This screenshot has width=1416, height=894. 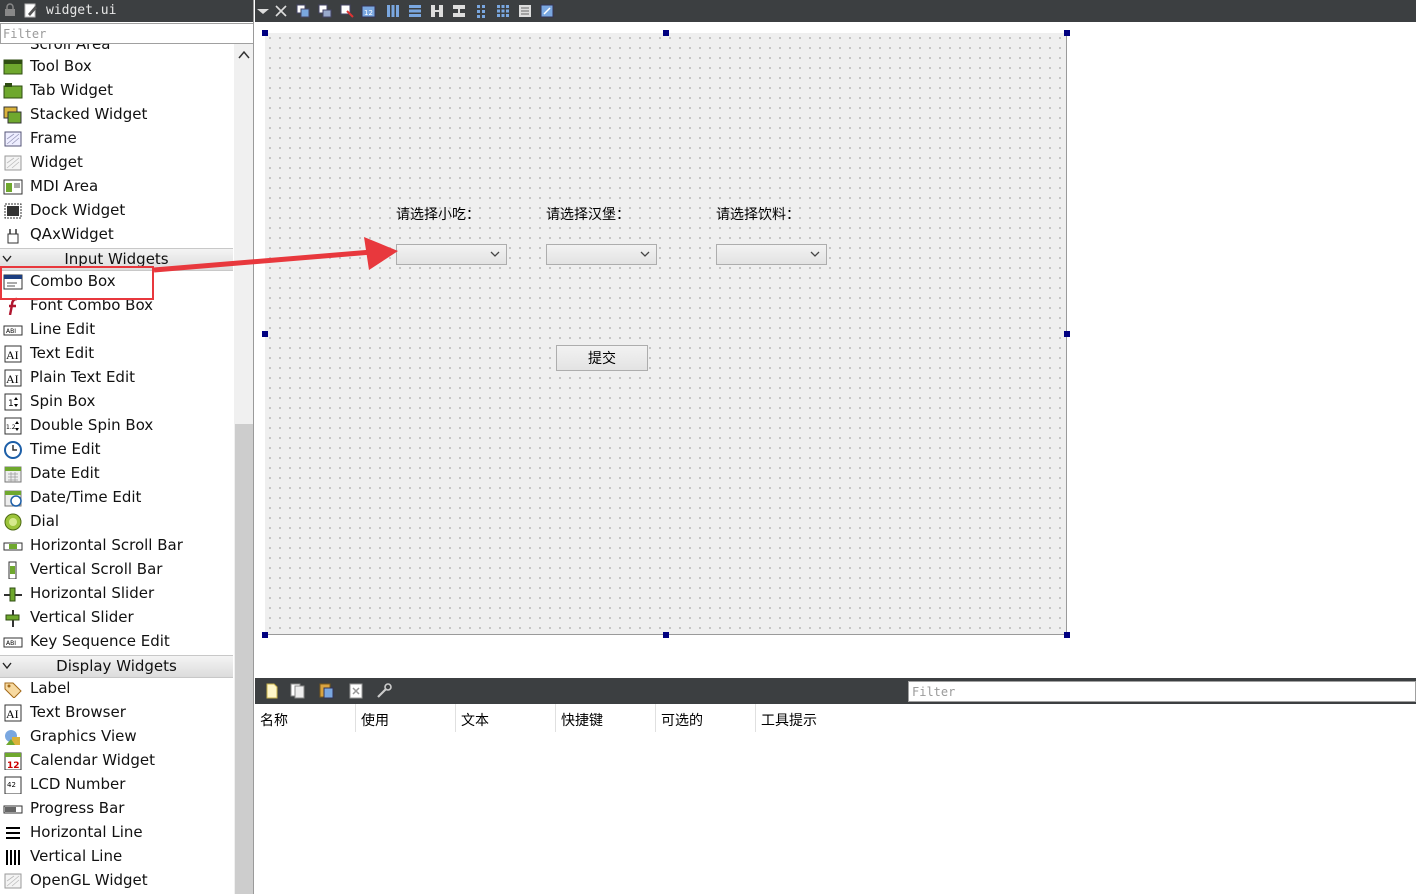 What do you see at coordinates (263, 11) in the screenshot?
I see `dropdown-arrow-icon` at bounding box center [263, 11].